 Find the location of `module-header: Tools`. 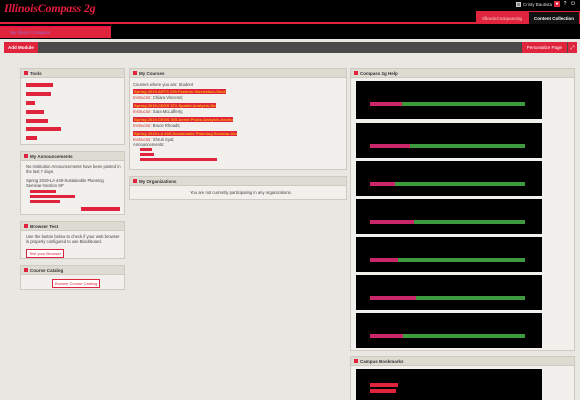

module-header: Tools is located at coordinates (72, 73).